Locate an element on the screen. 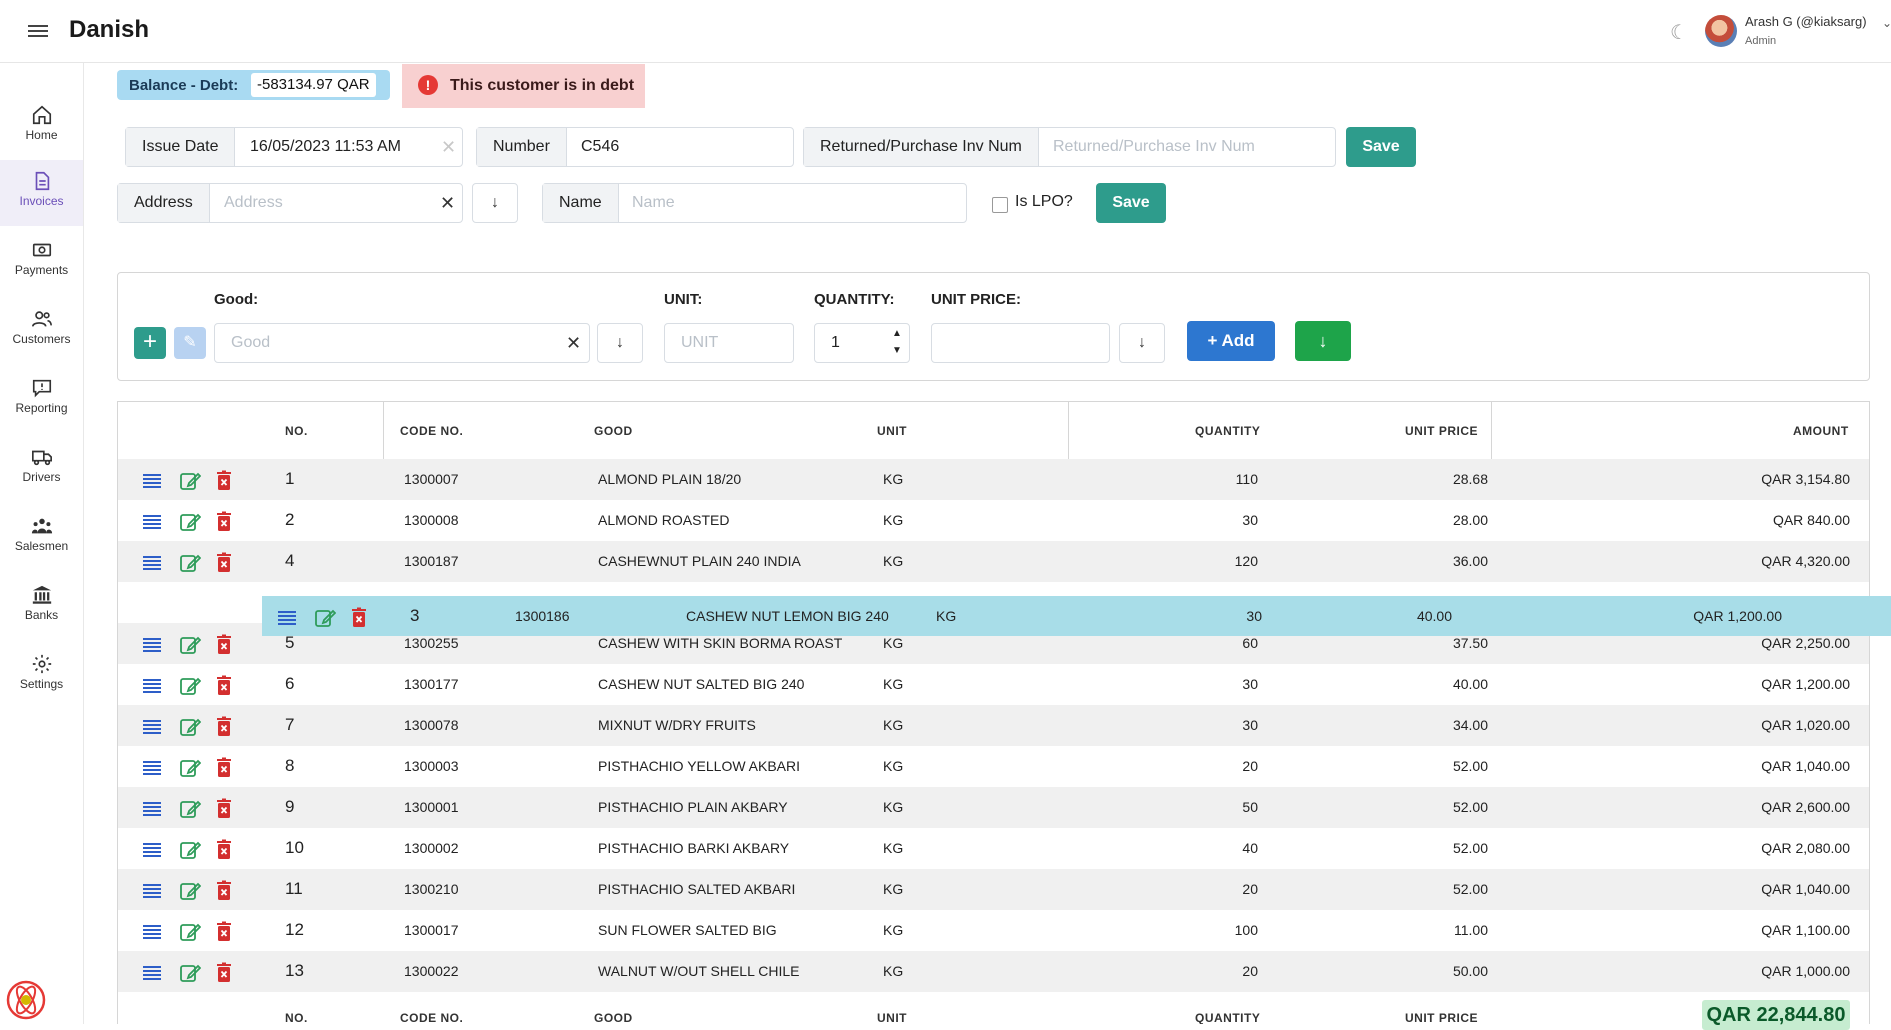 The width and height of the screenshot is (1891, 1030). unit-price-input is located at coordinates (1020, 343).